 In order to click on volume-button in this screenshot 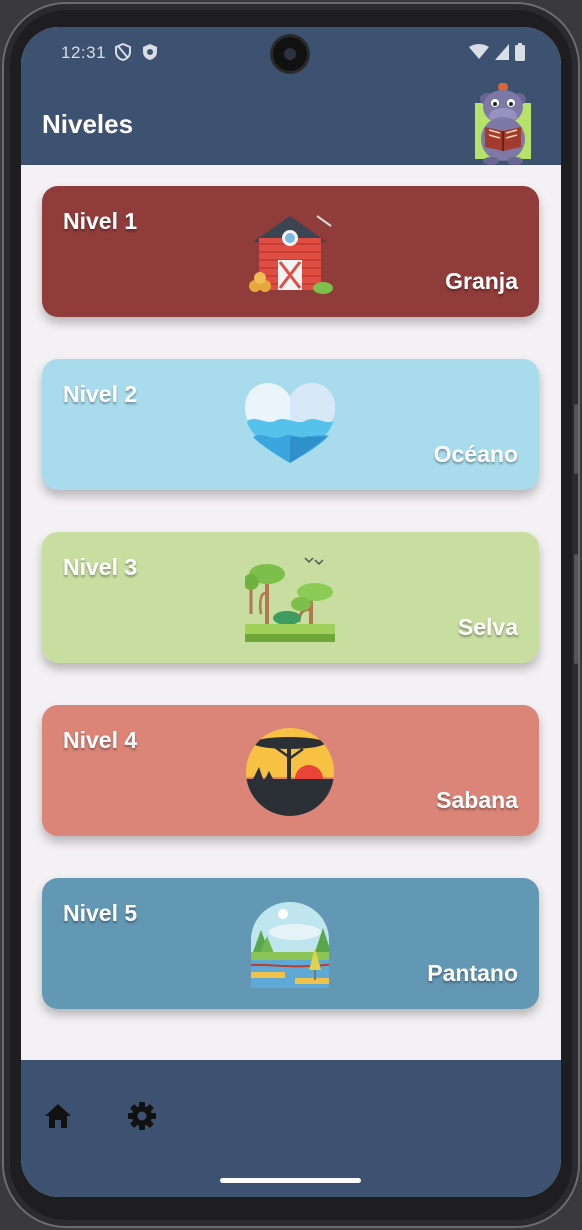, I will do `click(576, 439)`.